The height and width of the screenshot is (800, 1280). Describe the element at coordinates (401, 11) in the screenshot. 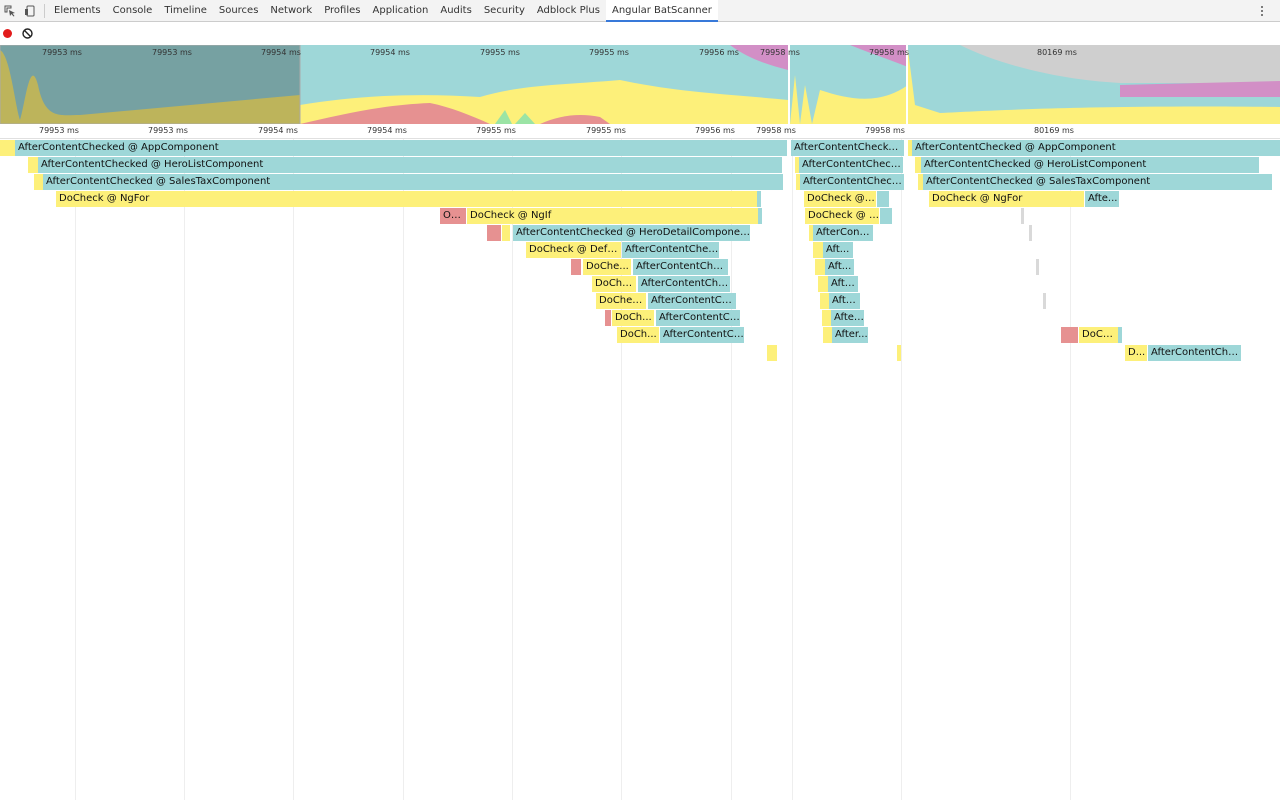

I see `tab-application: Application` at that location.